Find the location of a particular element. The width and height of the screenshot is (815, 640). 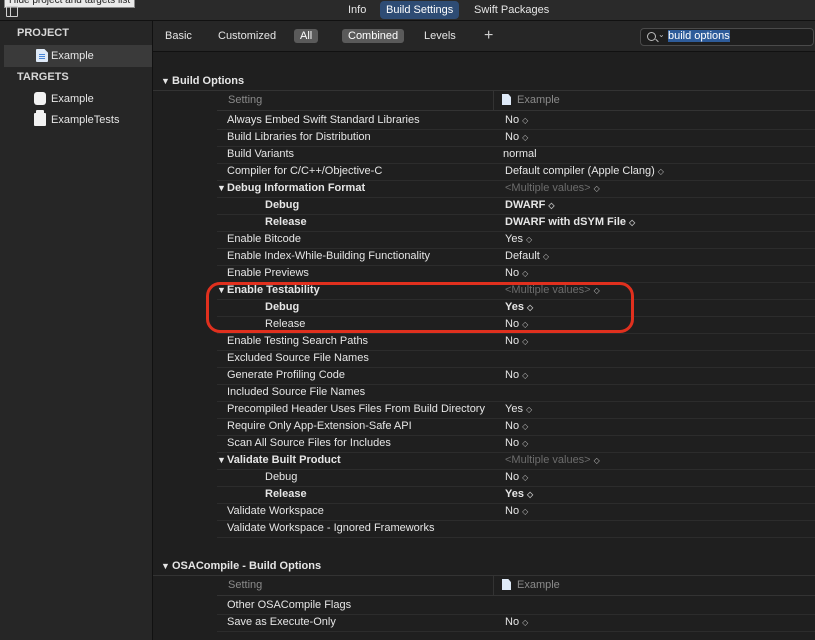

project-header: PROJECT is located at coordinates (43, 33).